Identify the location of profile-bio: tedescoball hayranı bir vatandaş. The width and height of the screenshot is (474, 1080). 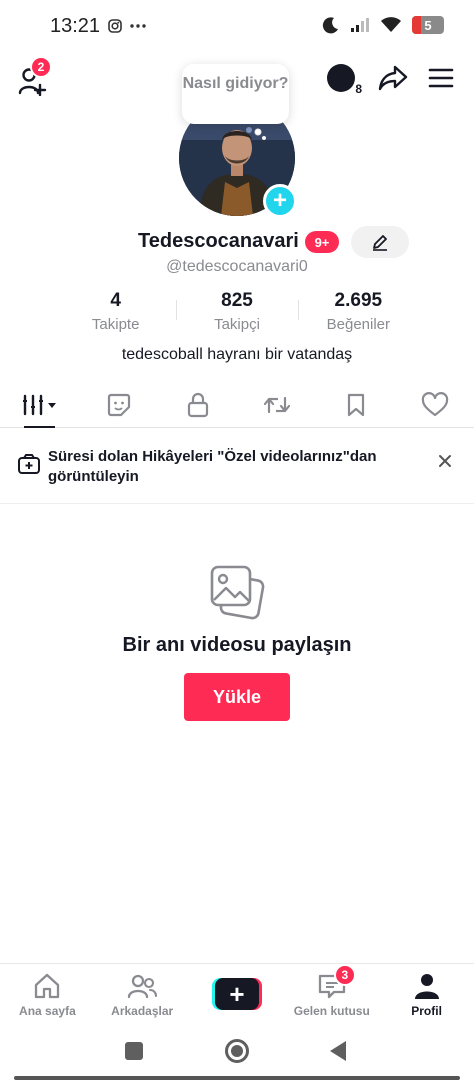
(237, 354).